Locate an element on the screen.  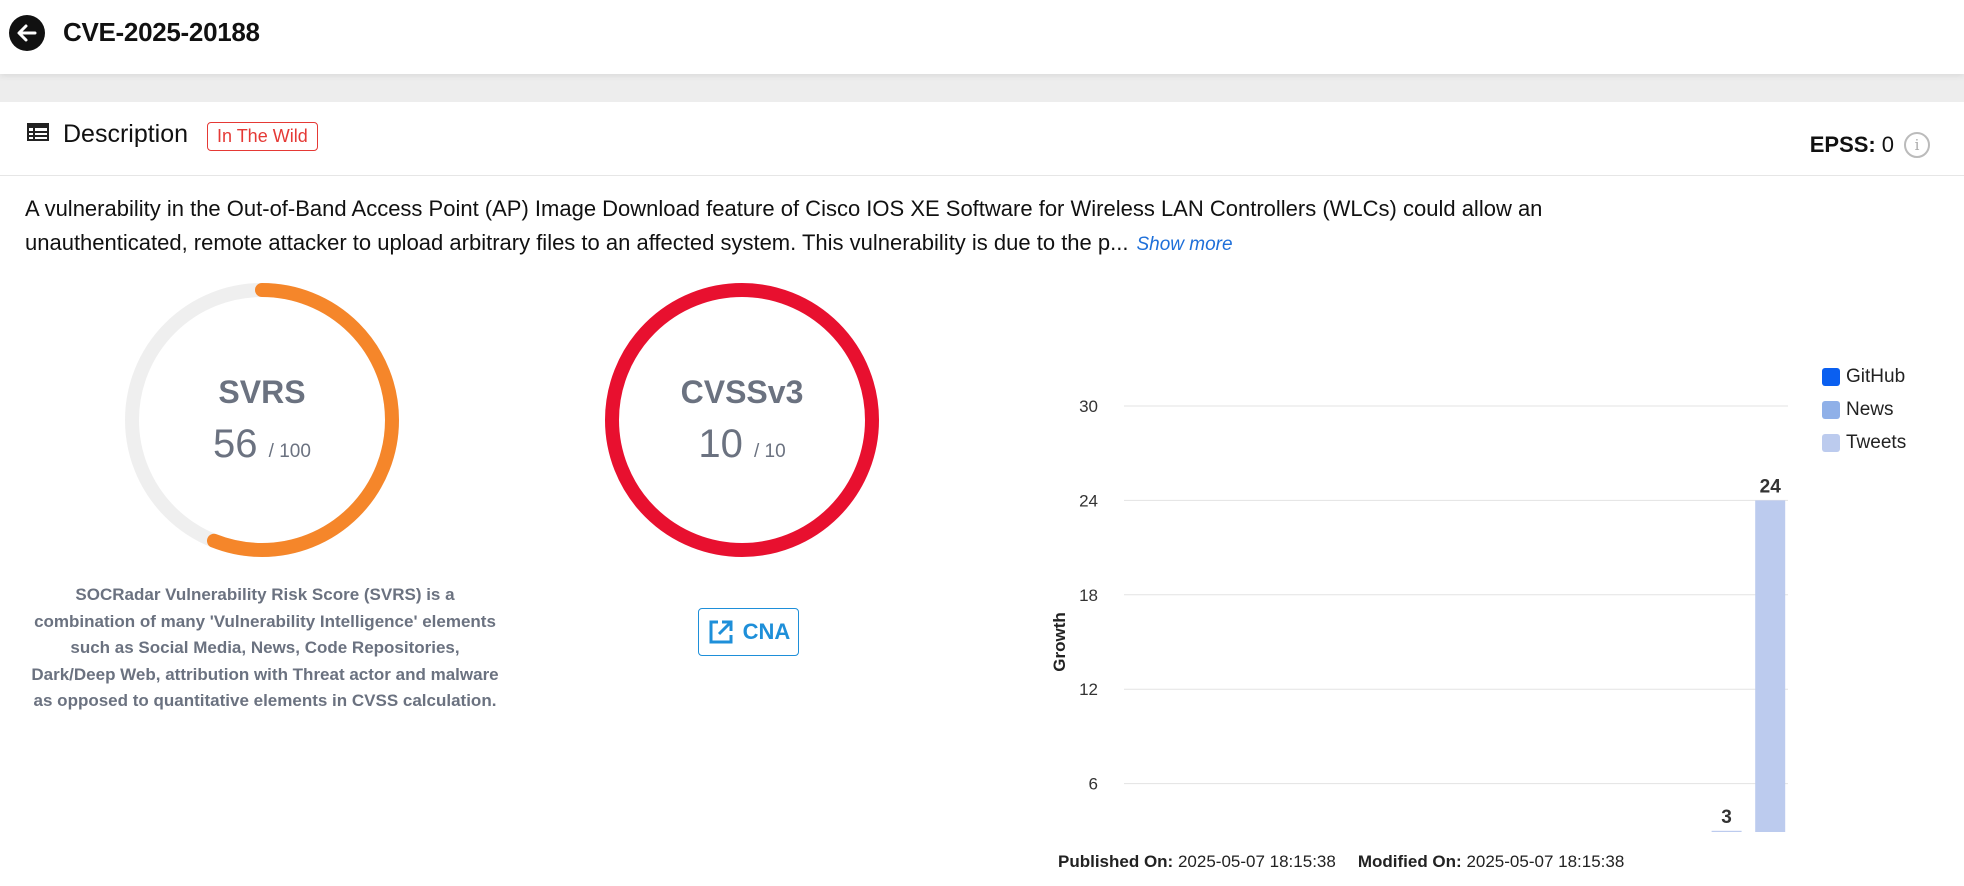
epss-score: EPSS: 0 i is located at coordinates (1870, 145).